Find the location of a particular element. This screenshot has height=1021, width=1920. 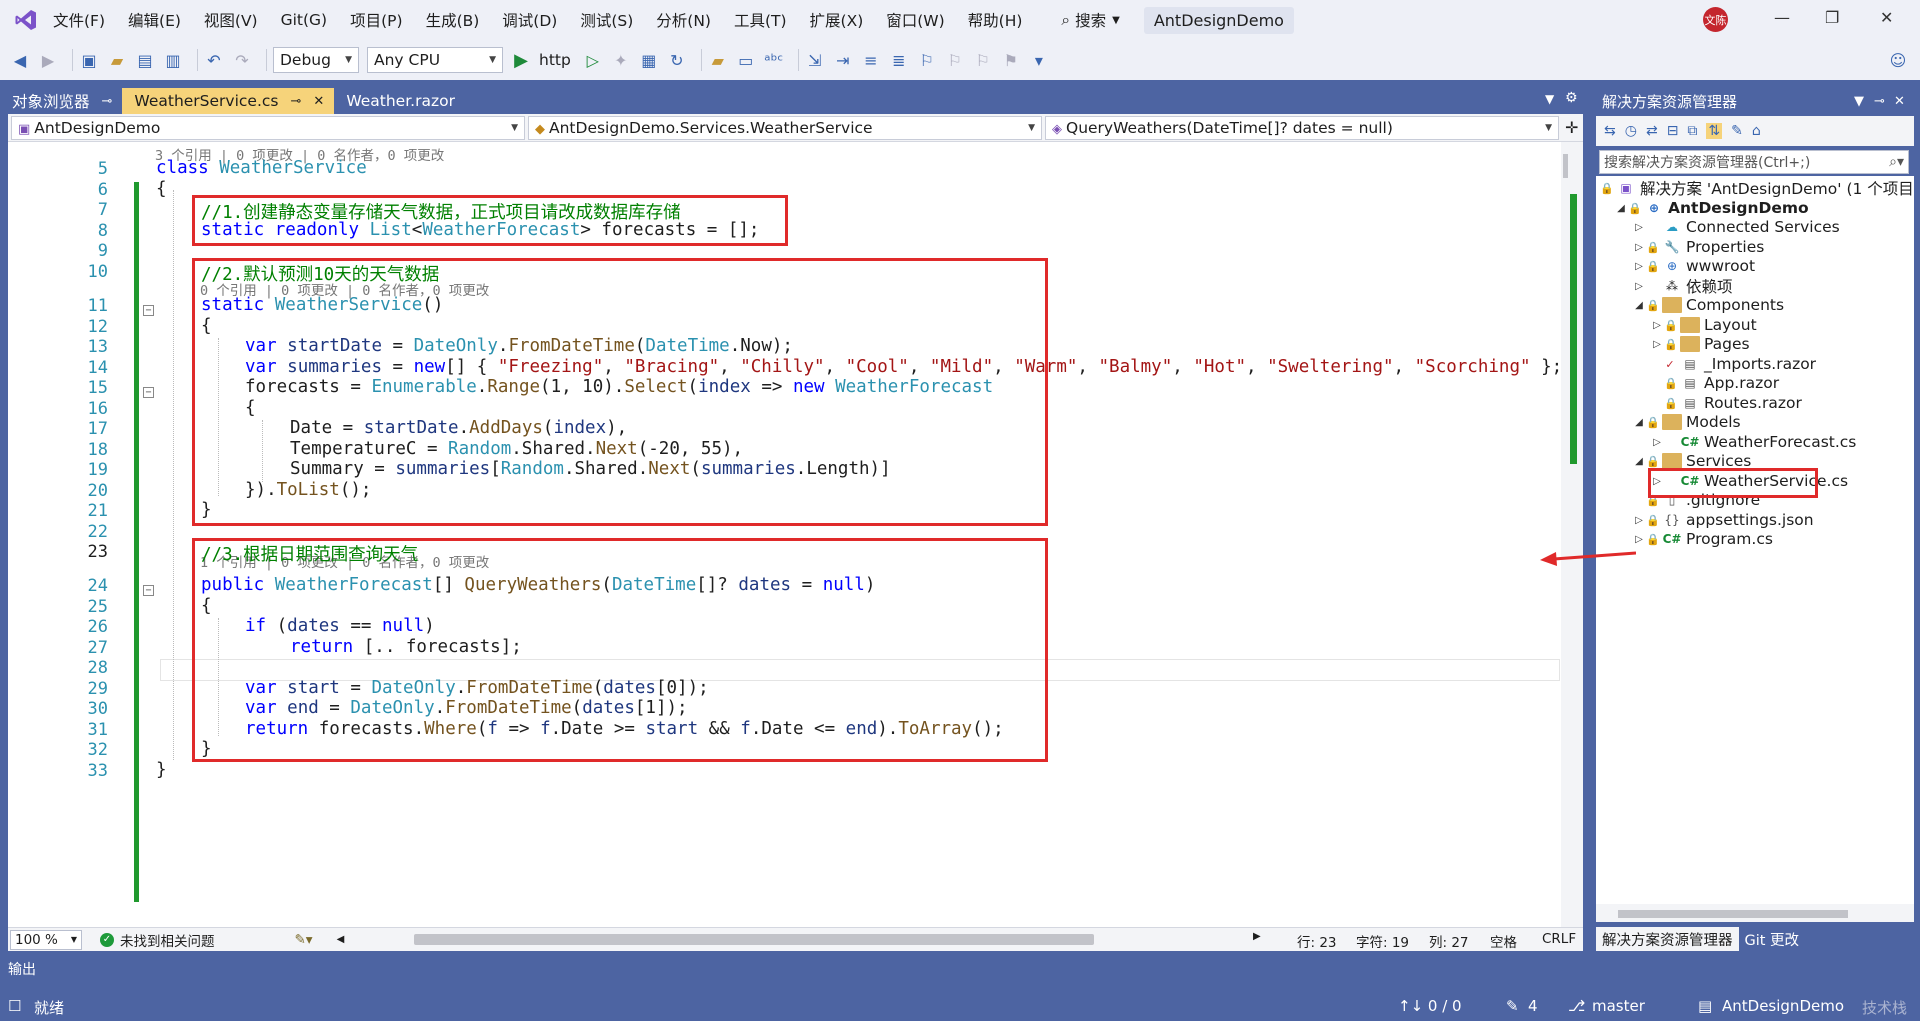

hot-reload-icon: ✦ is located at coordinates (621, 60).